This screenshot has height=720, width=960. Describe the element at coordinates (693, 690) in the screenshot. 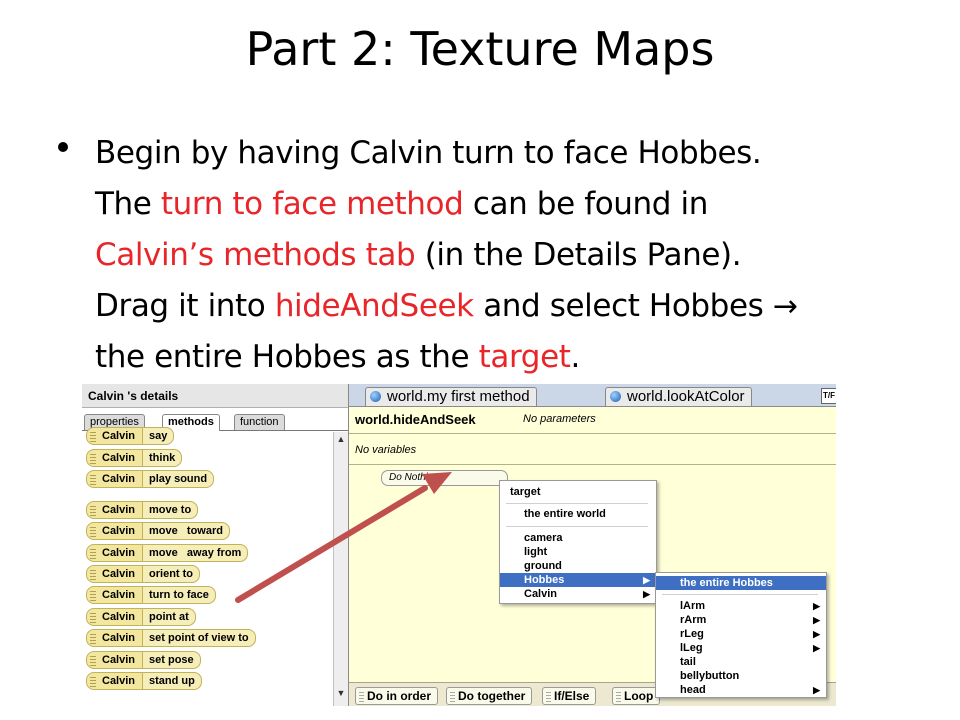

I see `menu-item-label: head` at that location.